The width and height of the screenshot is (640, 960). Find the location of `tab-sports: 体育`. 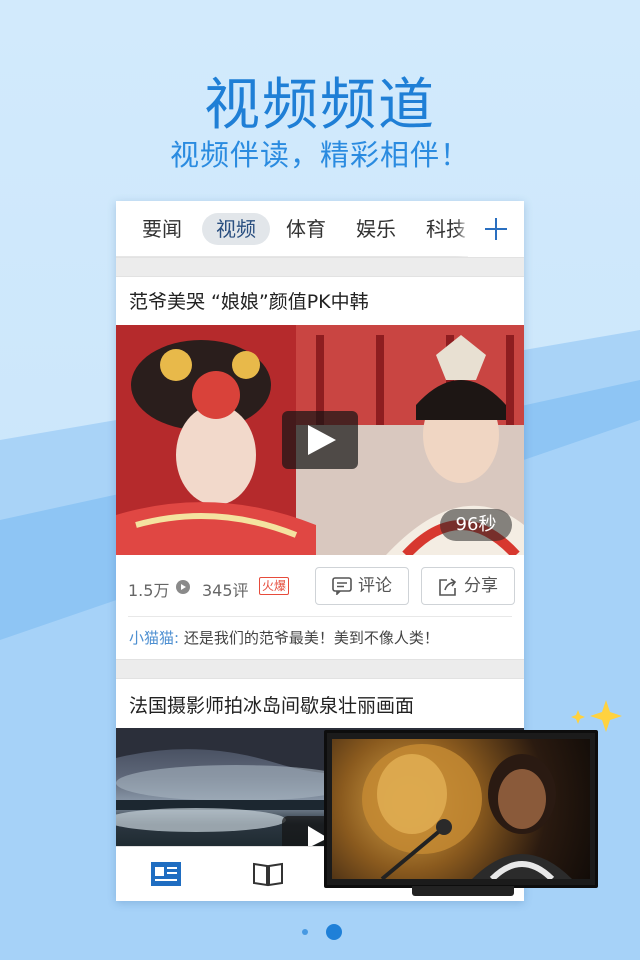

tab-sports: 体育 is located at coordinates (306, 229).